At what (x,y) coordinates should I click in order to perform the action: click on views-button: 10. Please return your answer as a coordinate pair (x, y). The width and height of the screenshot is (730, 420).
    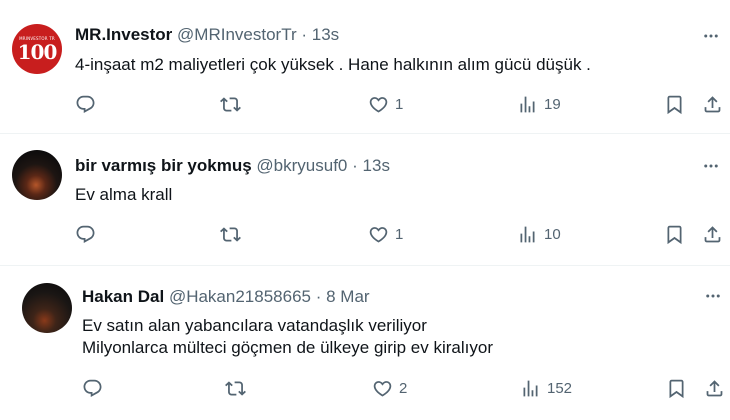
    Looking at the image, I should click on (539, 234).